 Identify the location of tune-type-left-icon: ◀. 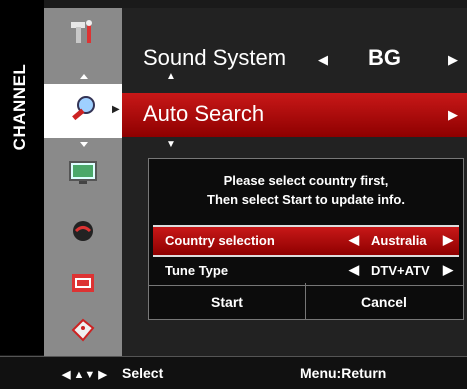
(354, 270).